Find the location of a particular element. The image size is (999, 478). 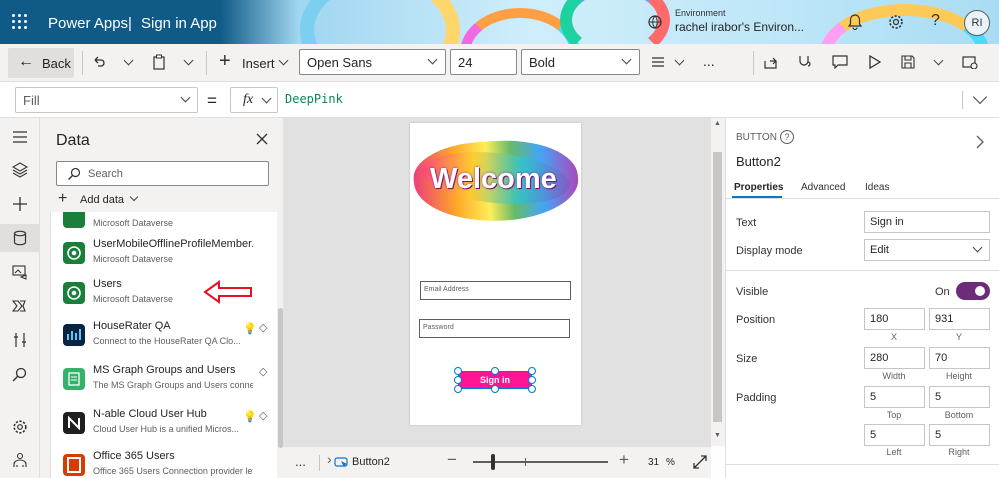

selected-control-name: Button2 is located at coordinates (371, 462).